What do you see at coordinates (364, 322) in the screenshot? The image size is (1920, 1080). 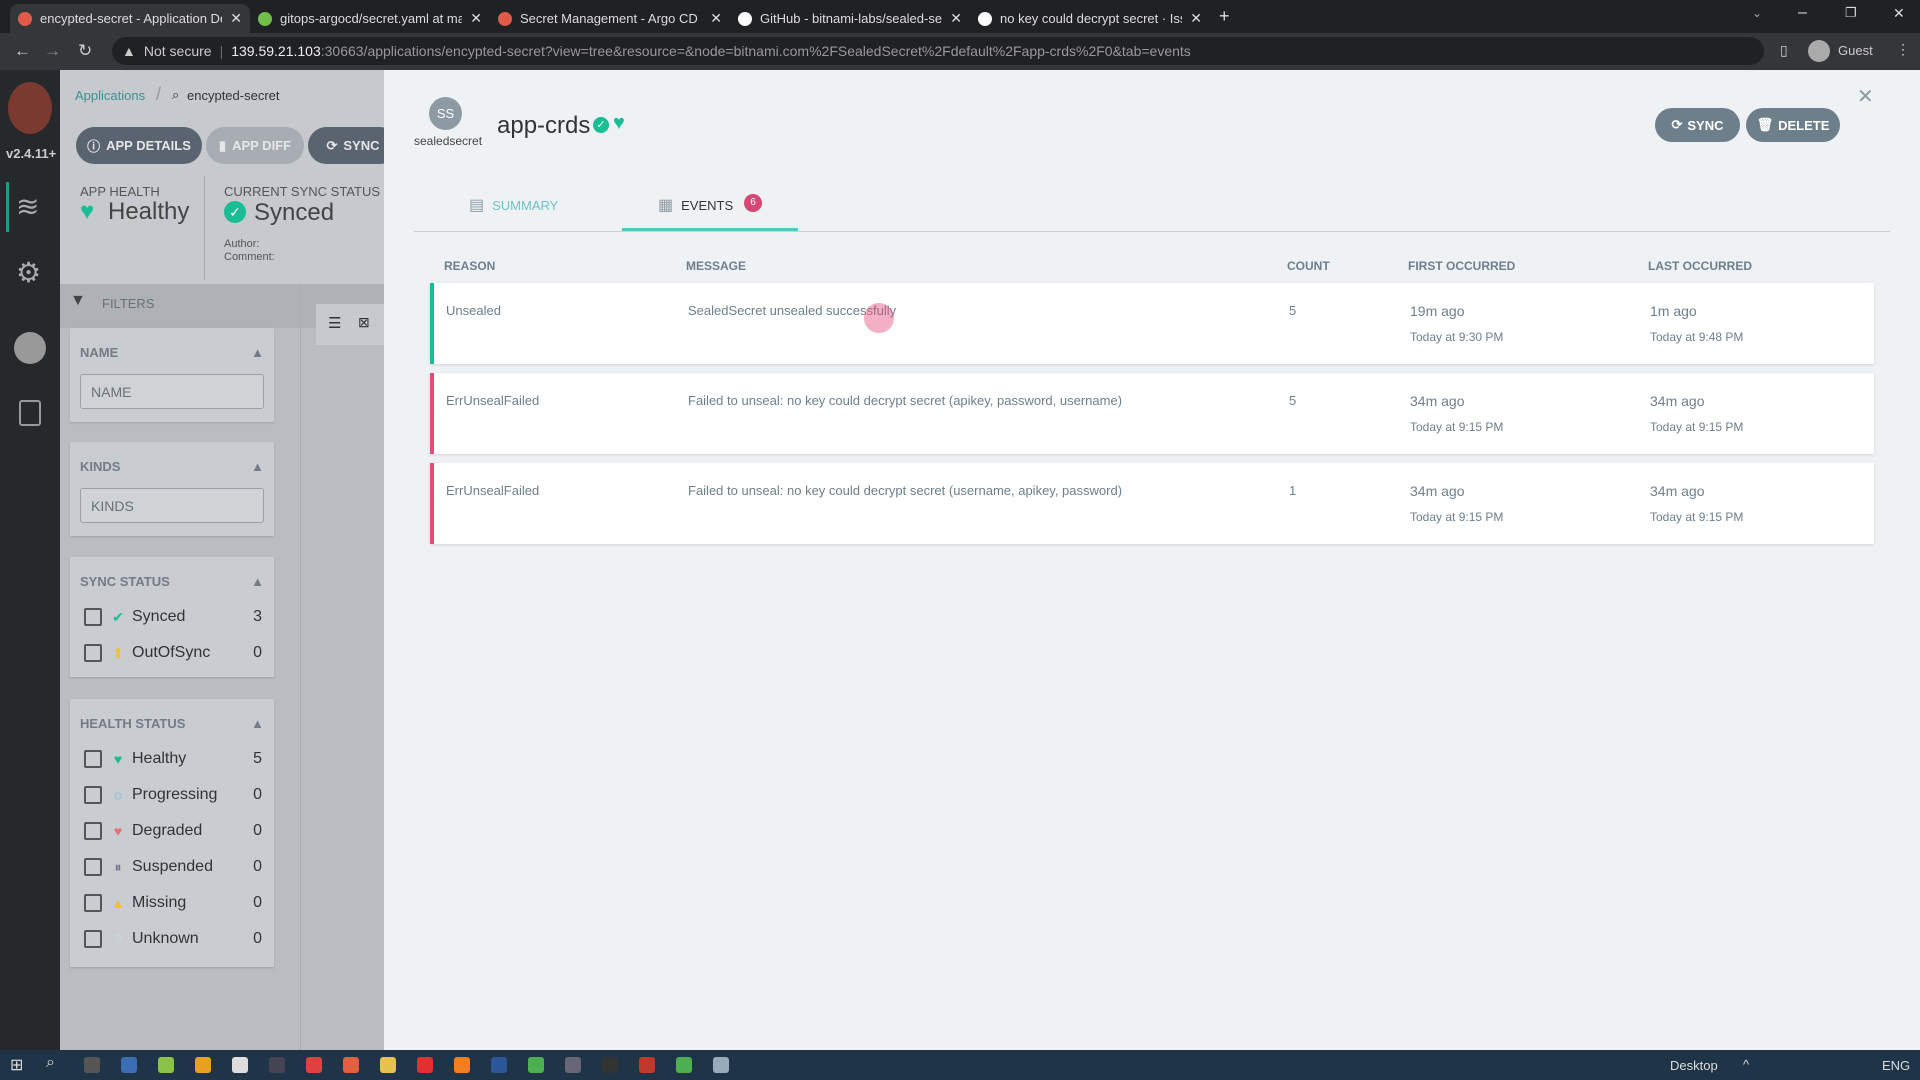 I see `fit-view-icon: ⊠` at bounding box center [364, 322].